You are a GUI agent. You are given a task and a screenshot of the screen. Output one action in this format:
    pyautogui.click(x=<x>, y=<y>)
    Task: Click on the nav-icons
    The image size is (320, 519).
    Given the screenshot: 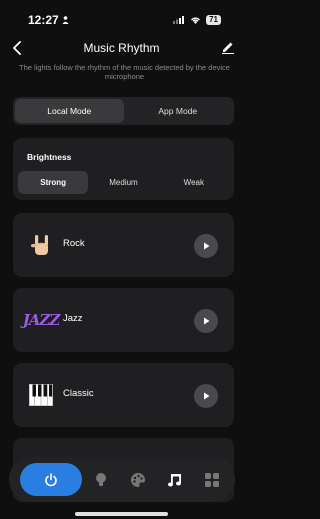 What is the action you would take?
    pyautogui.click(x=158, y=480)
    